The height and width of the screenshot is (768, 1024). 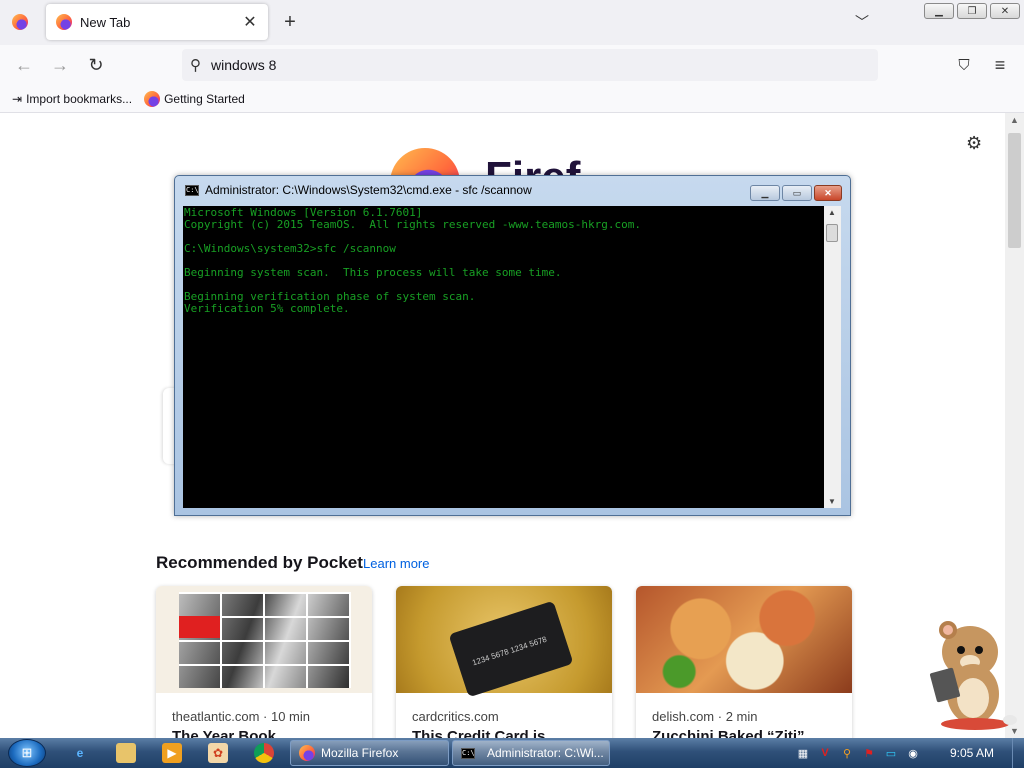 What do you see at coordinates (157, 22) in the screenshot?
I see `tab-new-tab: New Tab ✕` at bounding box center [157, 22].